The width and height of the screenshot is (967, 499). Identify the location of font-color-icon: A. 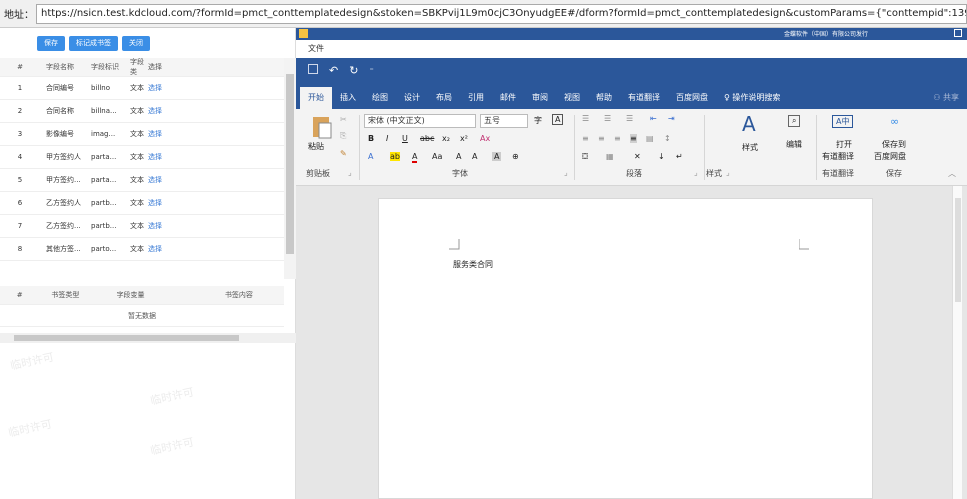
(415, 157).